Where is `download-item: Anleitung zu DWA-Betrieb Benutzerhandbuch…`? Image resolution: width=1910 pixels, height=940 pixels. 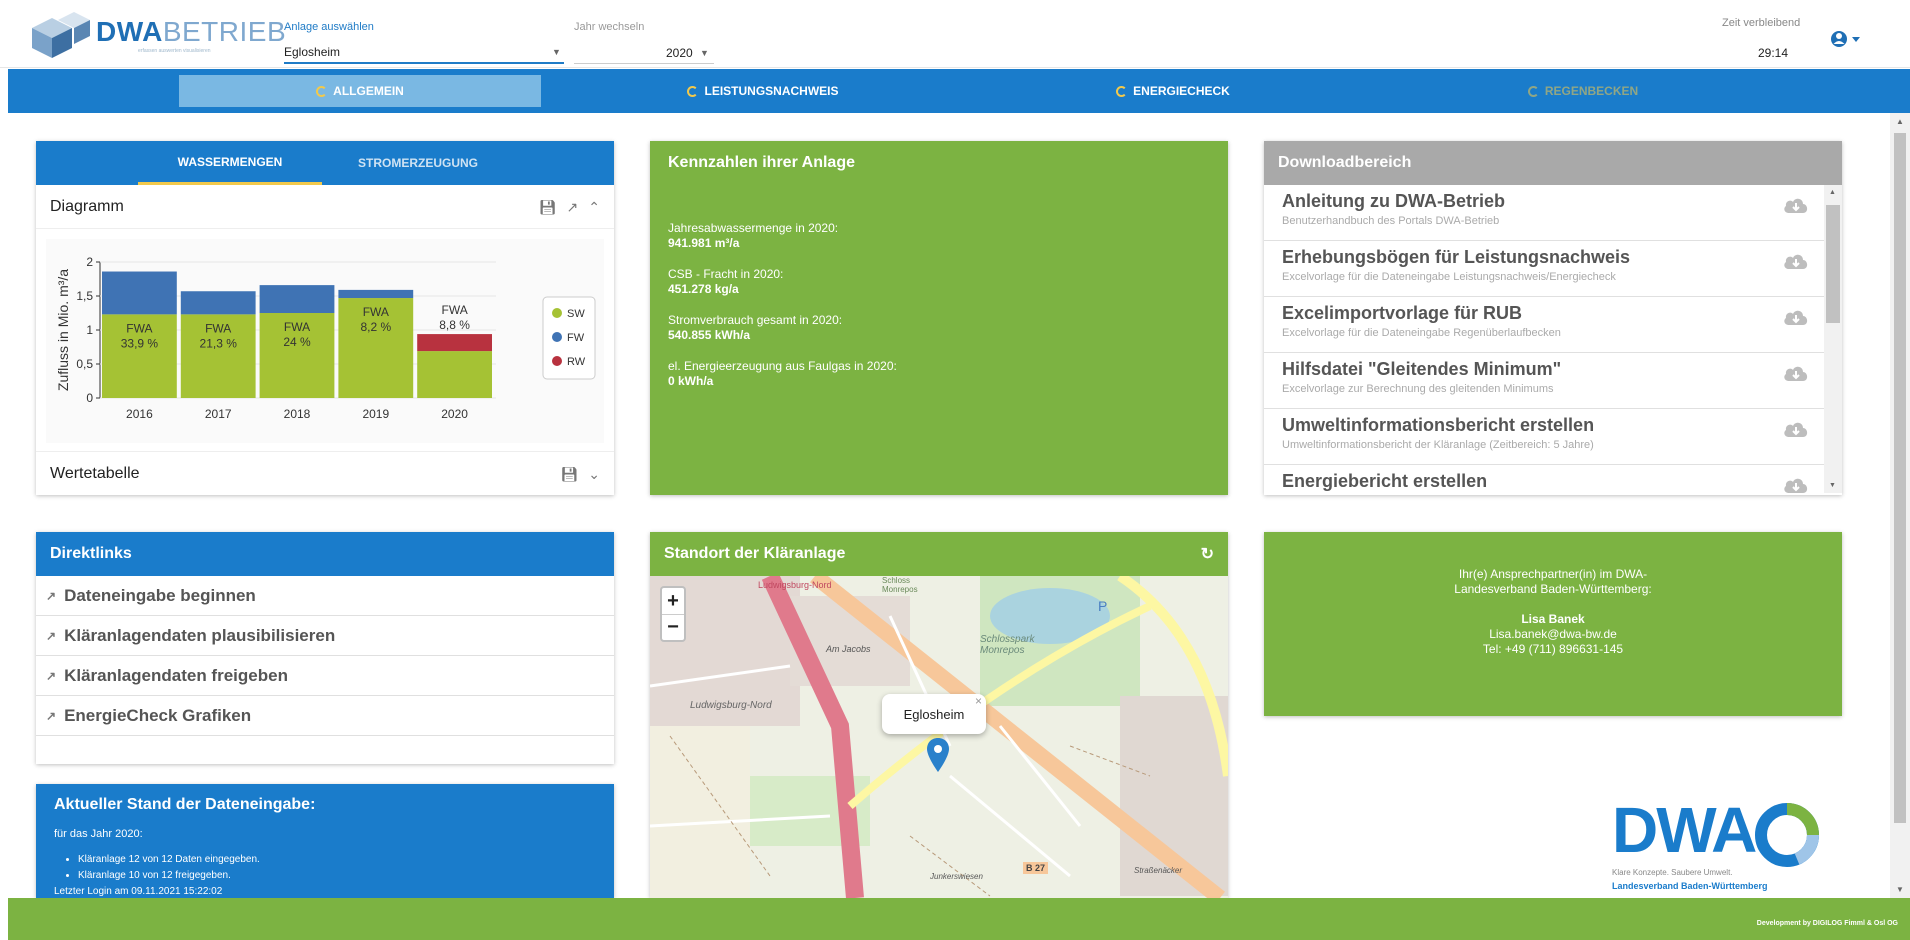 download-item: Anleitung zu DWA-Betrieb Benutzerhandbuch… is located at coordinates (1544, 213).